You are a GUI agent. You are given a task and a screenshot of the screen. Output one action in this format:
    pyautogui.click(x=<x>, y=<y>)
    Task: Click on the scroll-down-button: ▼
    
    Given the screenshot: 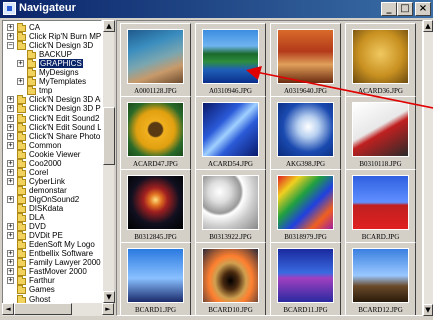 What is the action you would take?
    pyautogui.click(x=109, y=297)
    